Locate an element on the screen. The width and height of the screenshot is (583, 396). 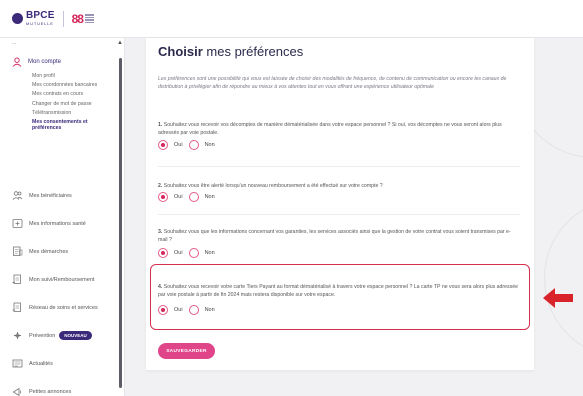
q4-option-no: Non is located at coordinates (201, 310).